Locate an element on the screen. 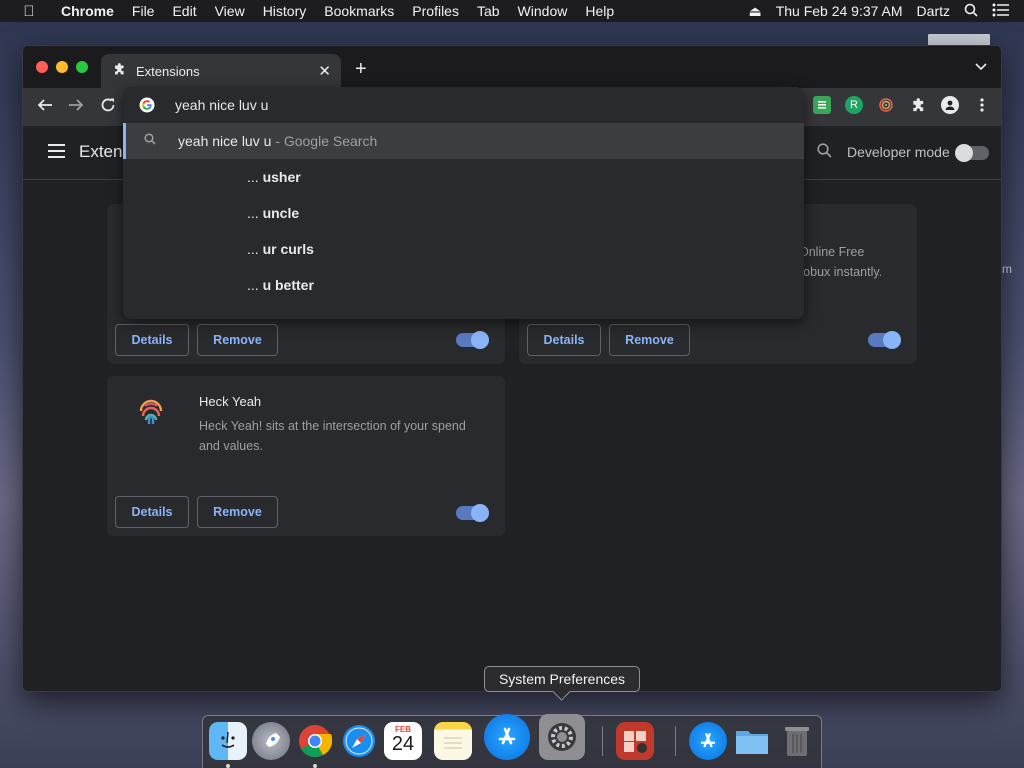 The image size is (1024, 768). close-tab-icon: ✕ is located at coordinates (324, 71).